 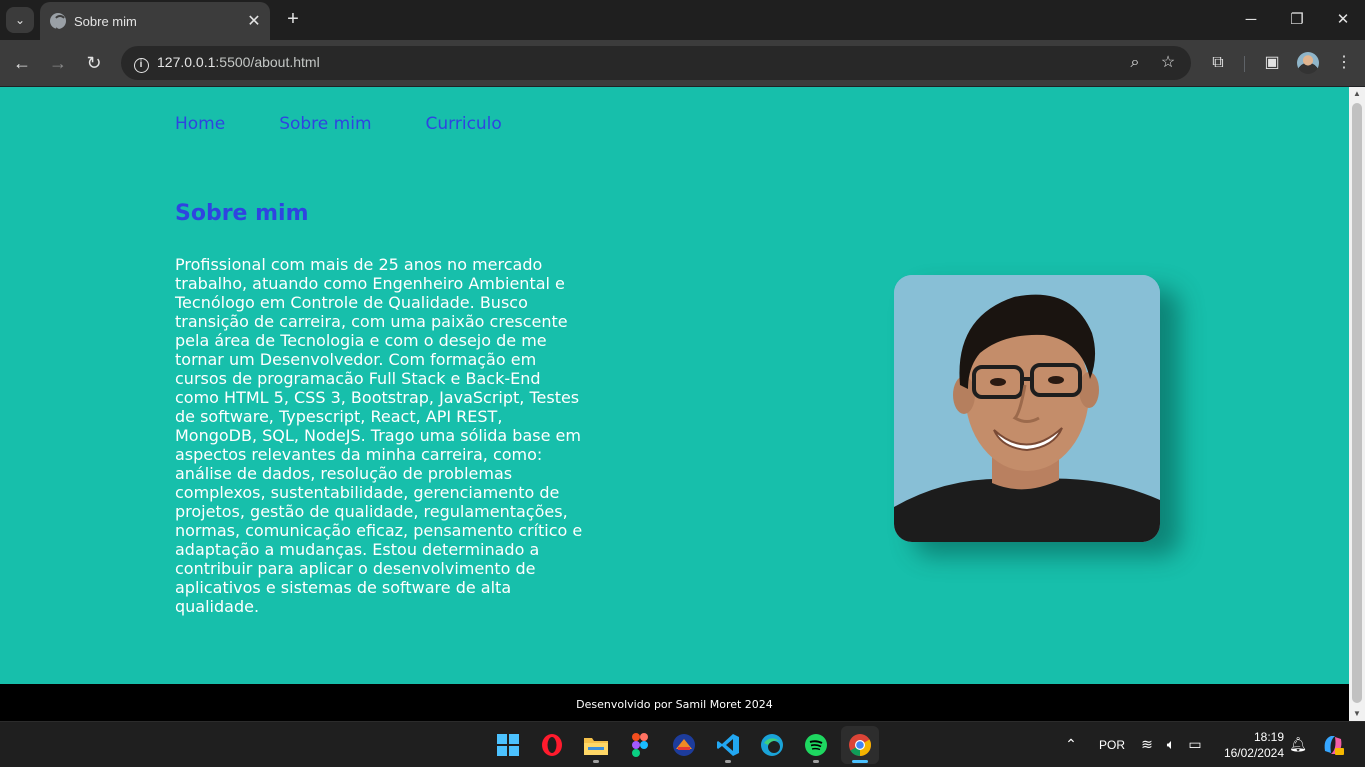 I want to click on volume-icon: 🔈︎, so click(x=1171, y=744).